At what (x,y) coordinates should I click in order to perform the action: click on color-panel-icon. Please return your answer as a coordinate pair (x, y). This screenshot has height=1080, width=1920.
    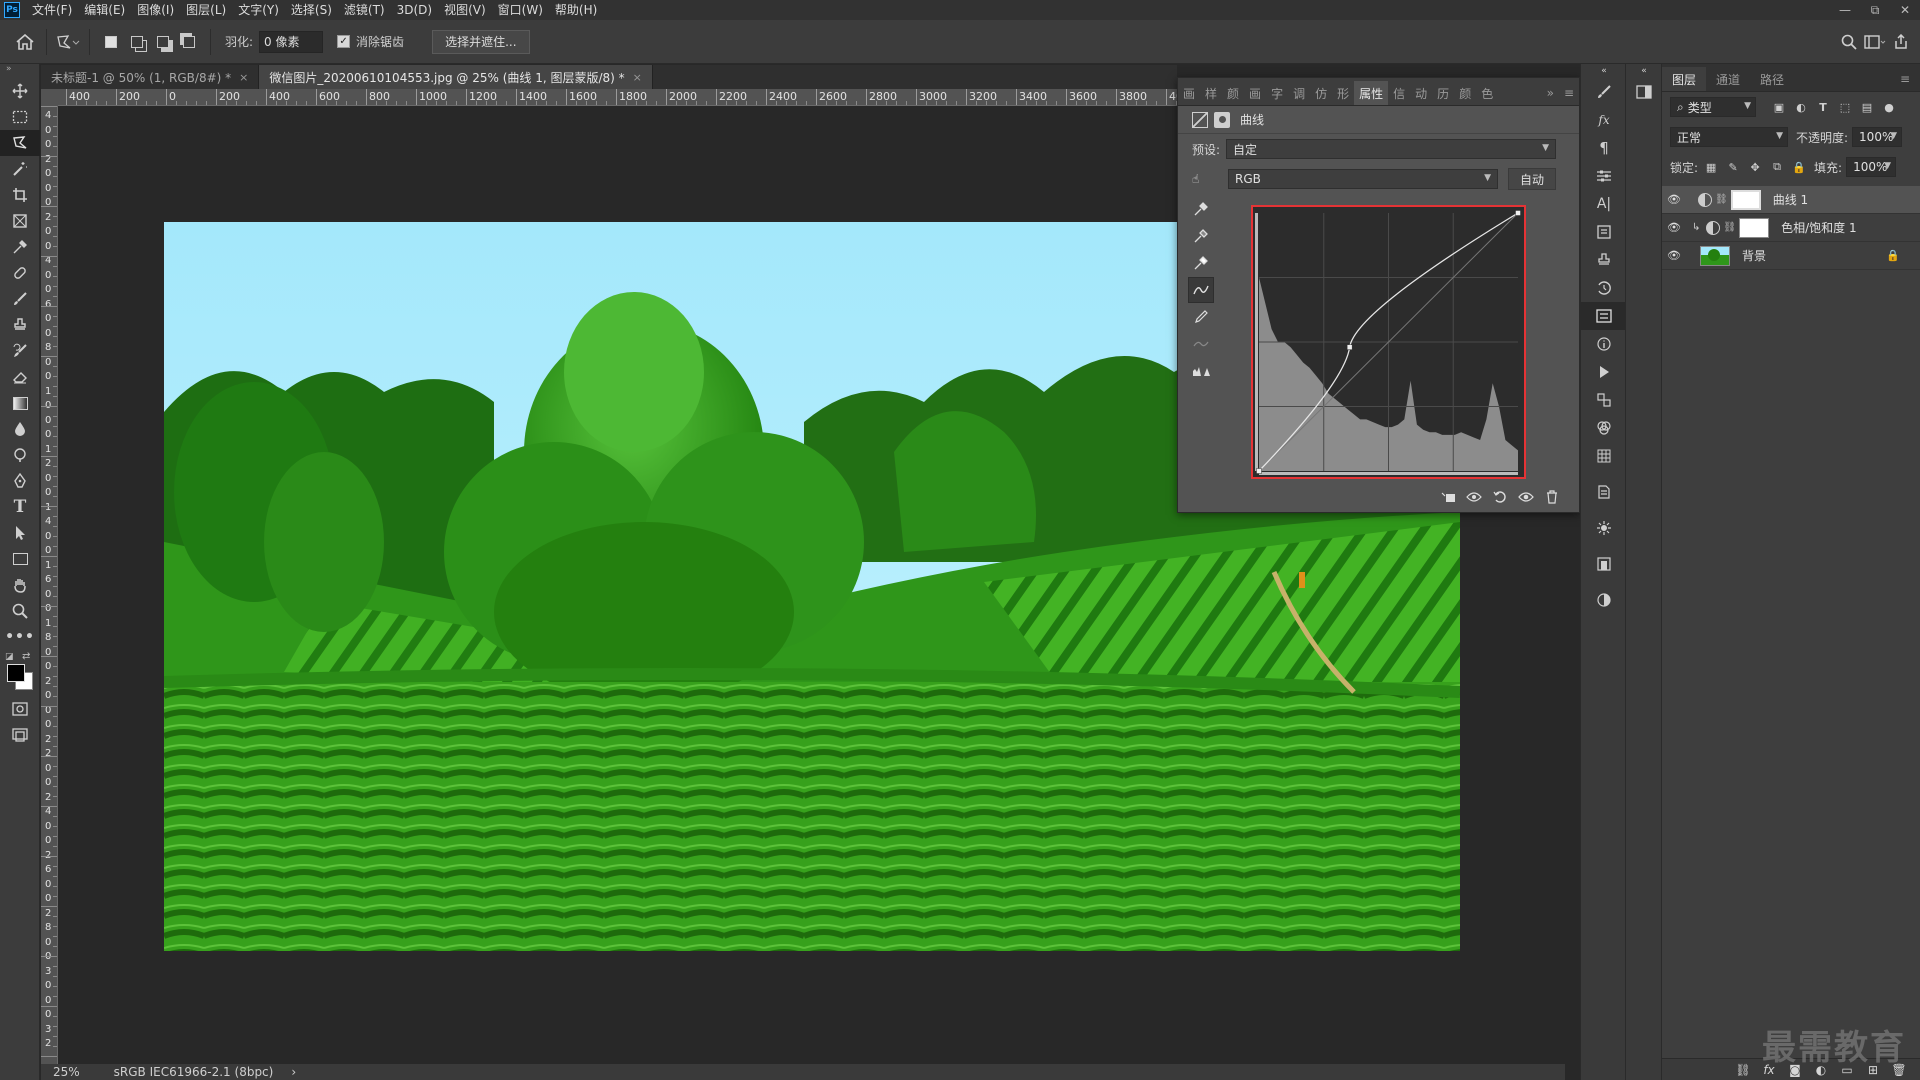
    Looking at the image, I should click on (1604, 428).